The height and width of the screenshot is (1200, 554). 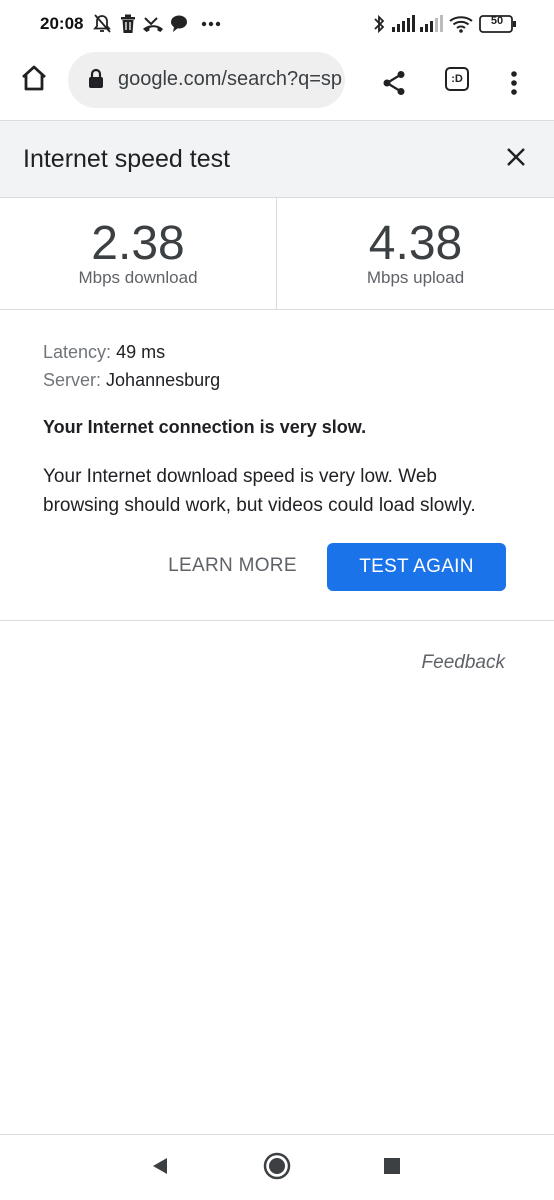 What do you see at coordinates (416, 567) in the screenshot?
I see `test-again-button: TEST AGAIN` at bounding box center [416, 567].